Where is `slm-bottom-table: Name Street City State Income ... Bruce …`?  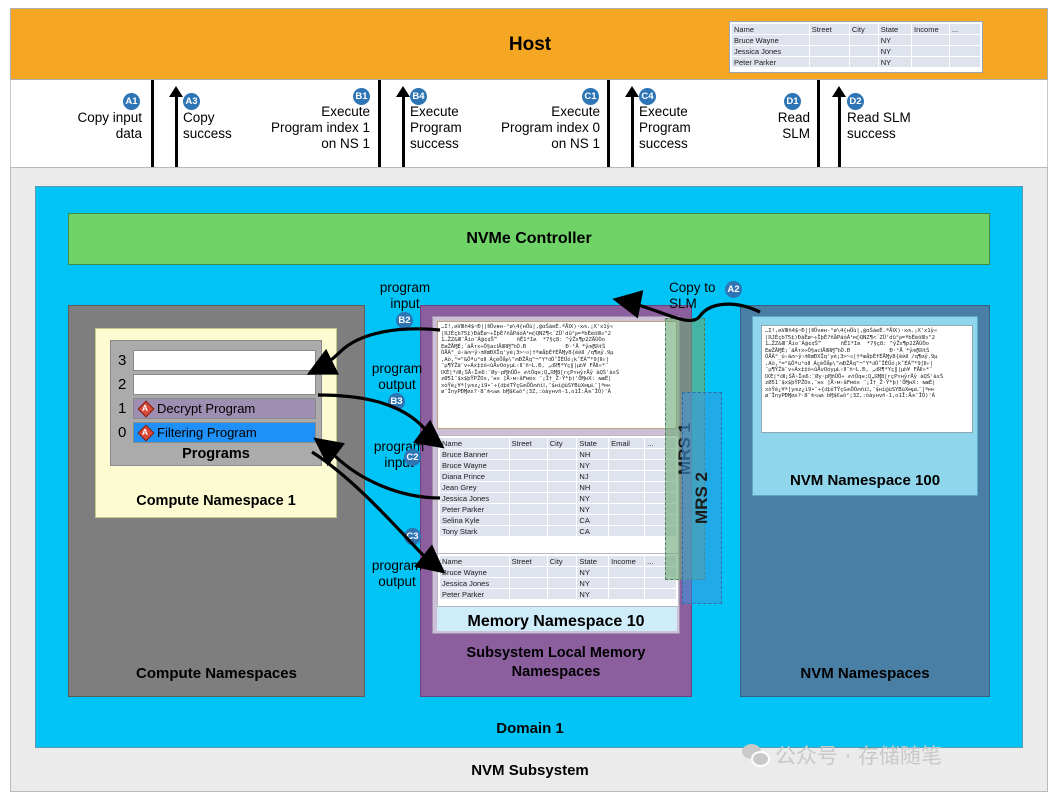 slm-bottom-table: Name Street City State Income ... Bruce … is located at coordinates (558, 580).